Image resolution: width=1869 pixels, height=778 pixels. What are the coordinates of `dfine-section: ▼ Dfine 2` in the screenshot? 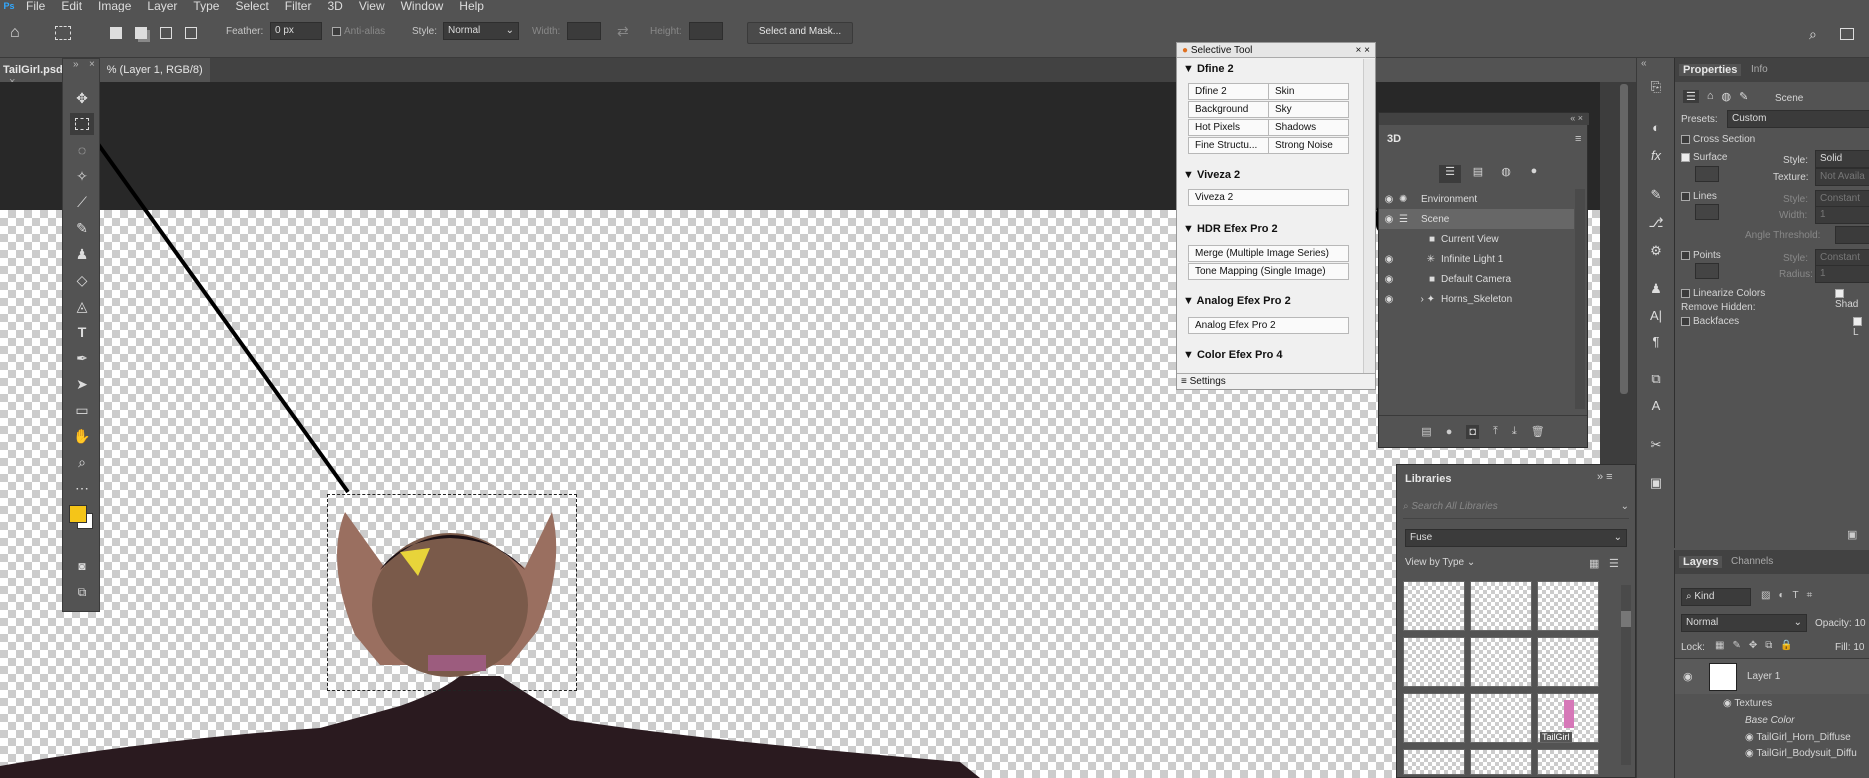 It's located at (1208, 69).